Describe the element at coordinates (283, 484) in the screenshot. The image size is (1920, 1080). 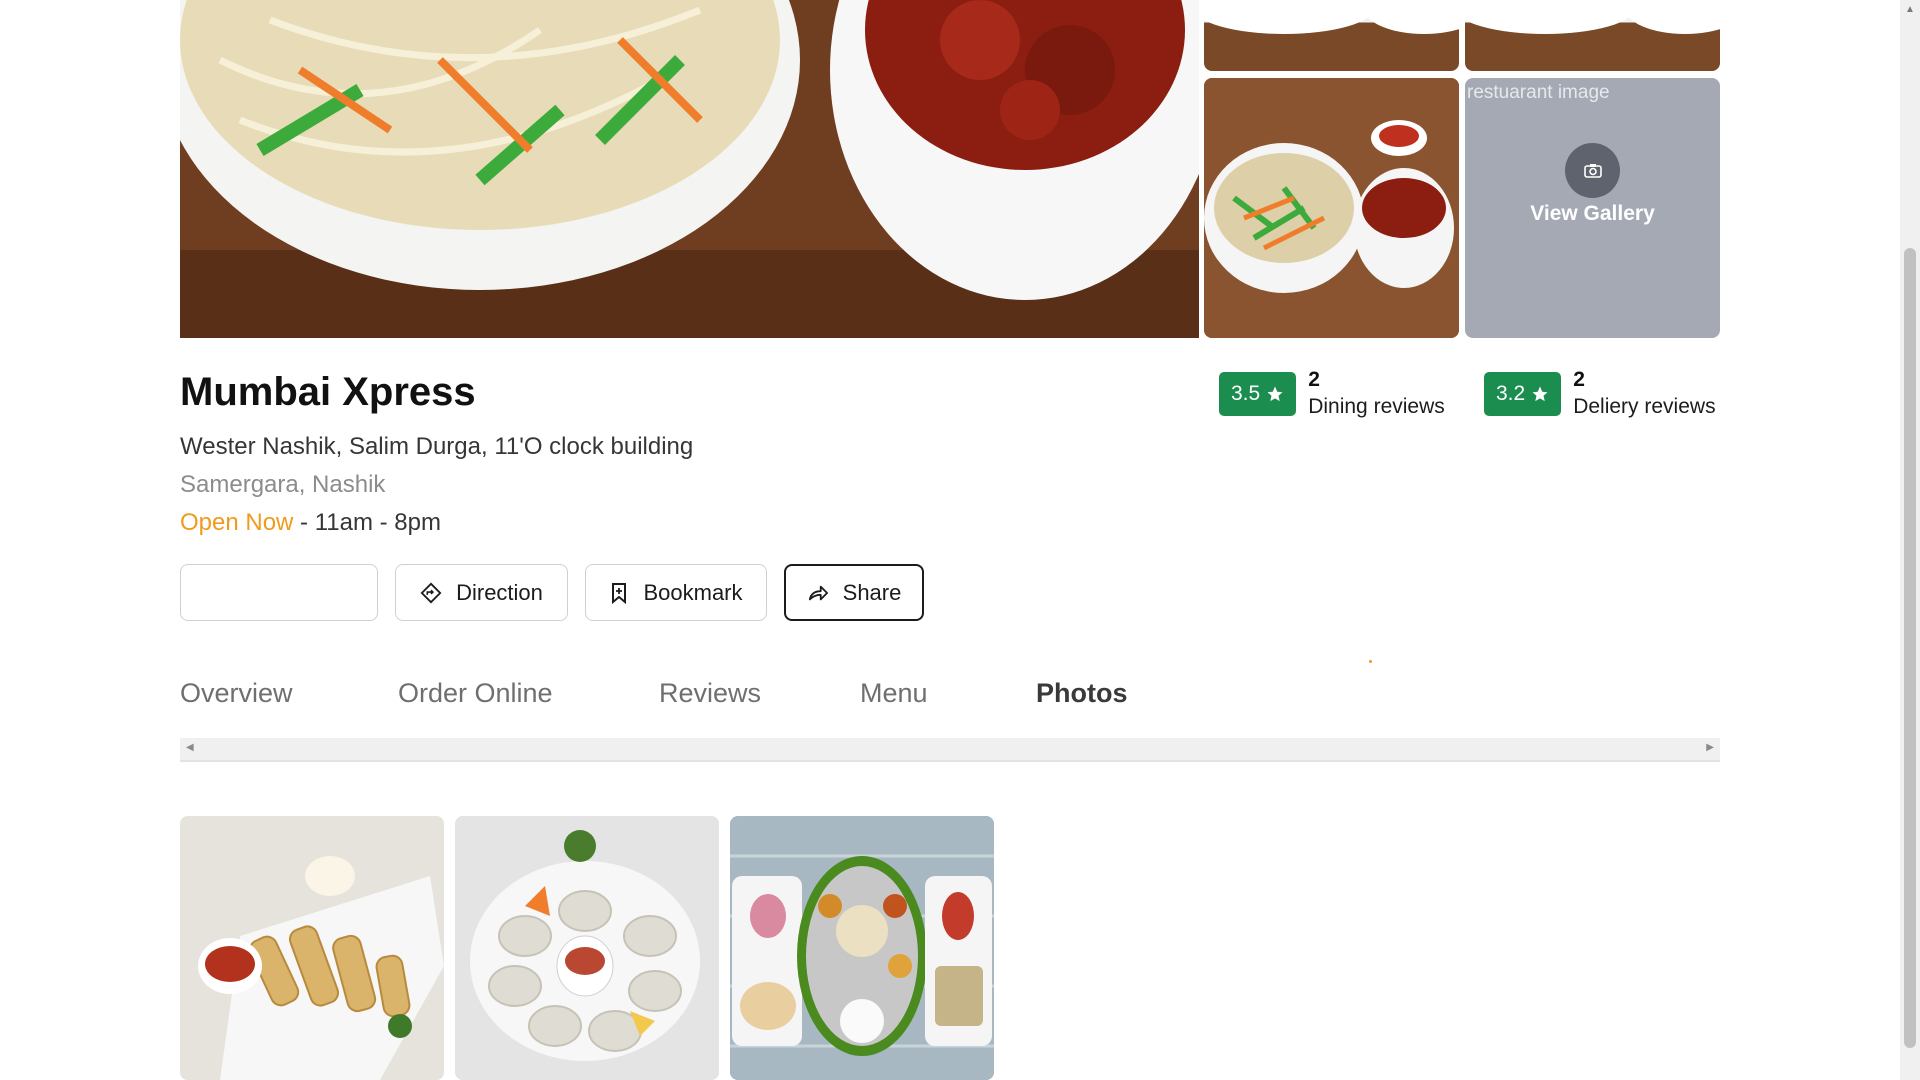
I see `restaurant-locality: Samergara, Nashik` at that location.